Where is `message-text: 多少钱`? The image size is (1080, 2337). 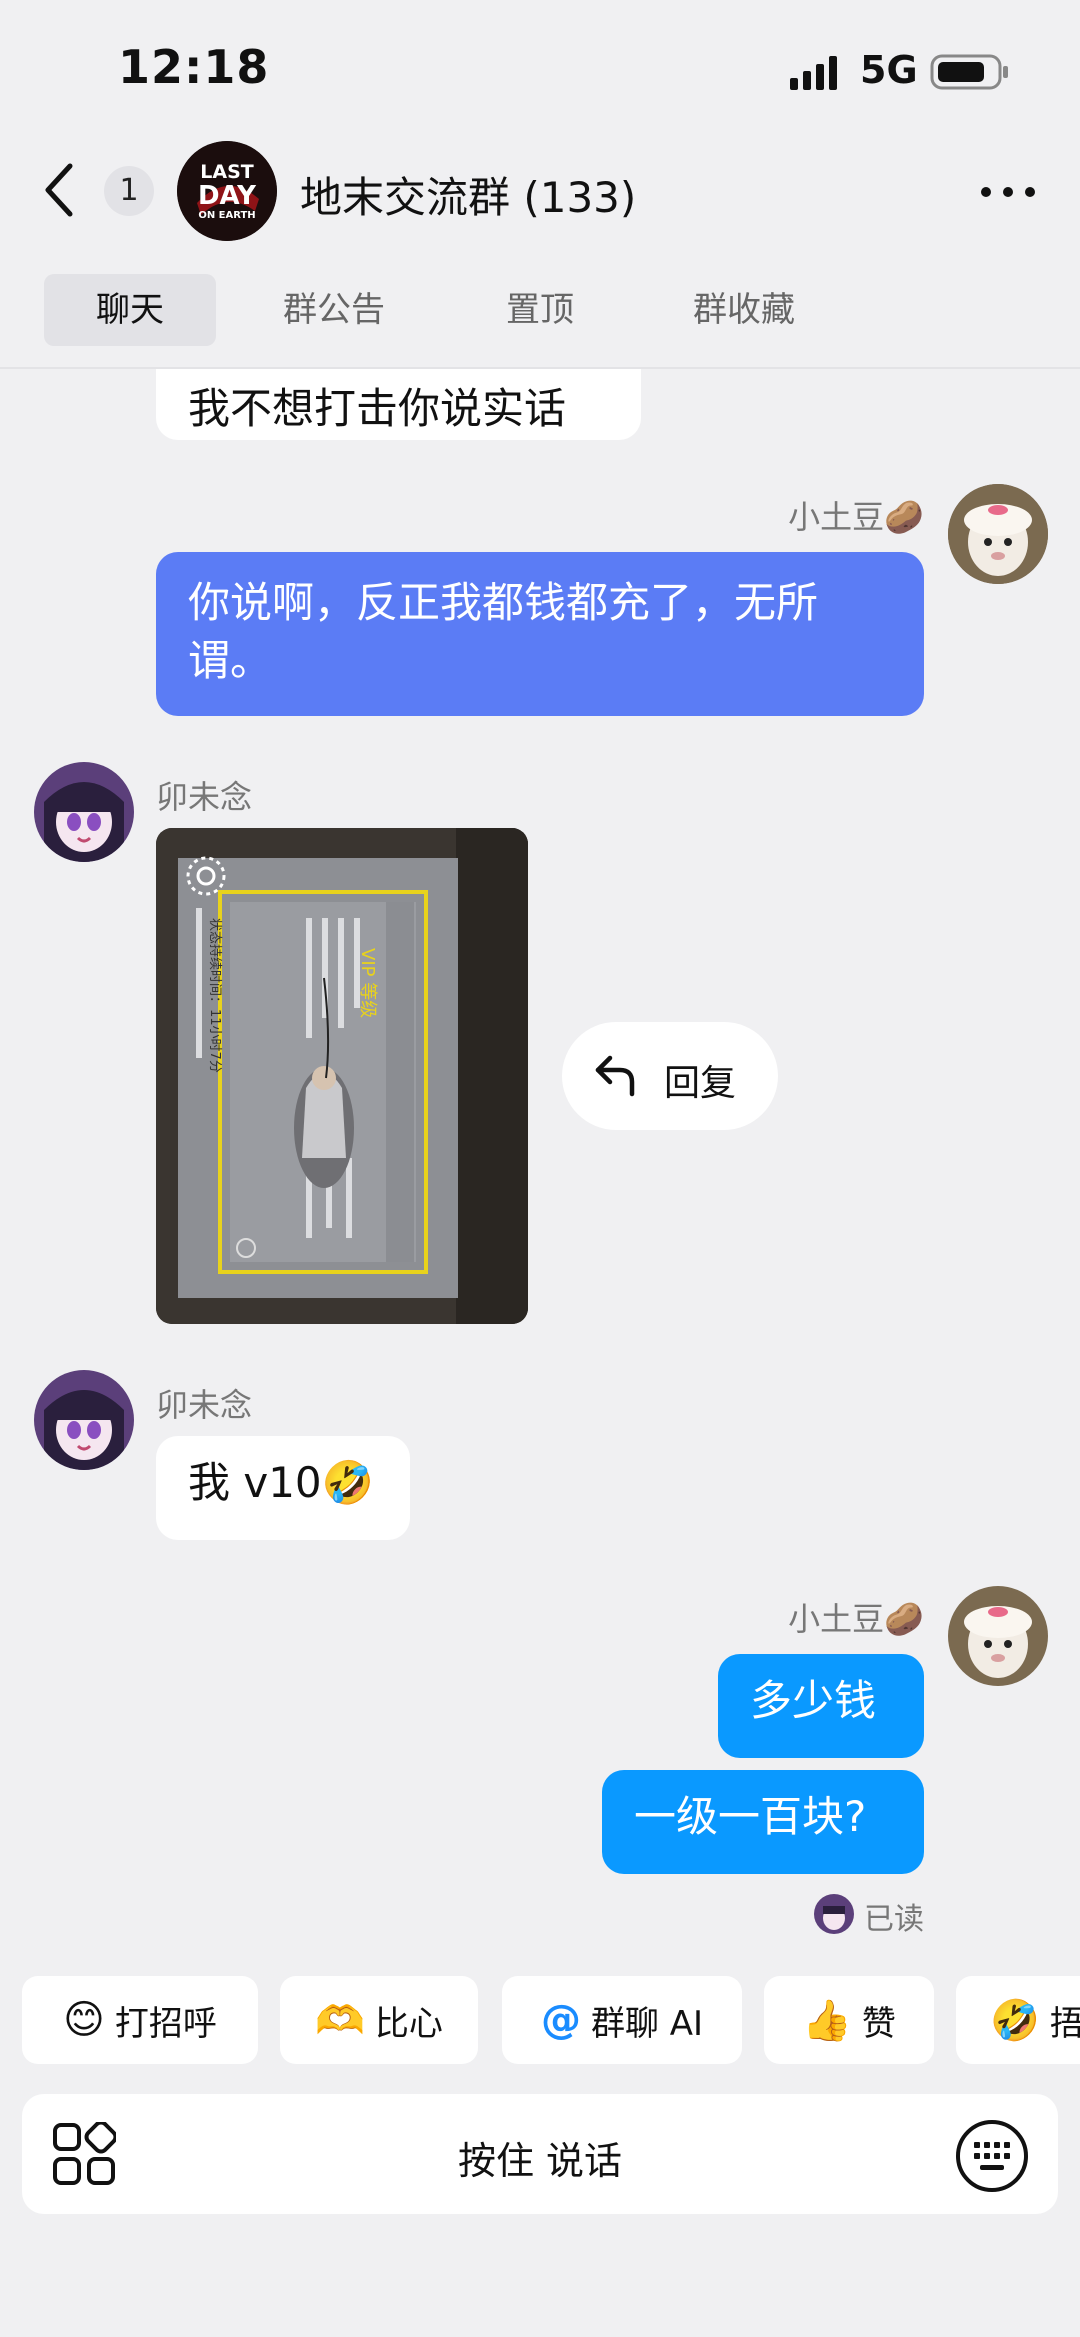 message-text: 多少钱 is located at coordinates (813, 1700).